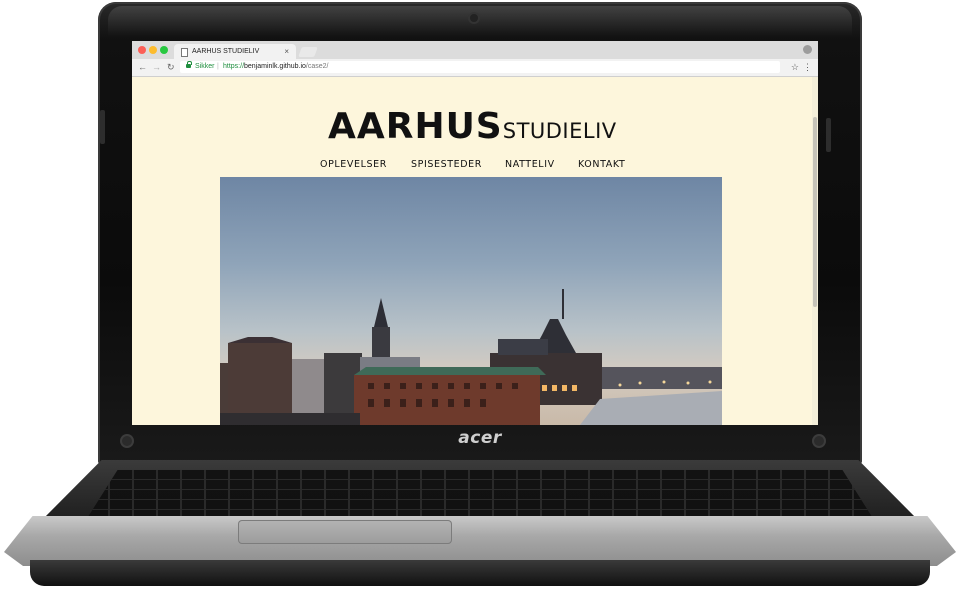 This screenshot has width=960, height=591. I want to click on tower-antenna, so click(563, 304).